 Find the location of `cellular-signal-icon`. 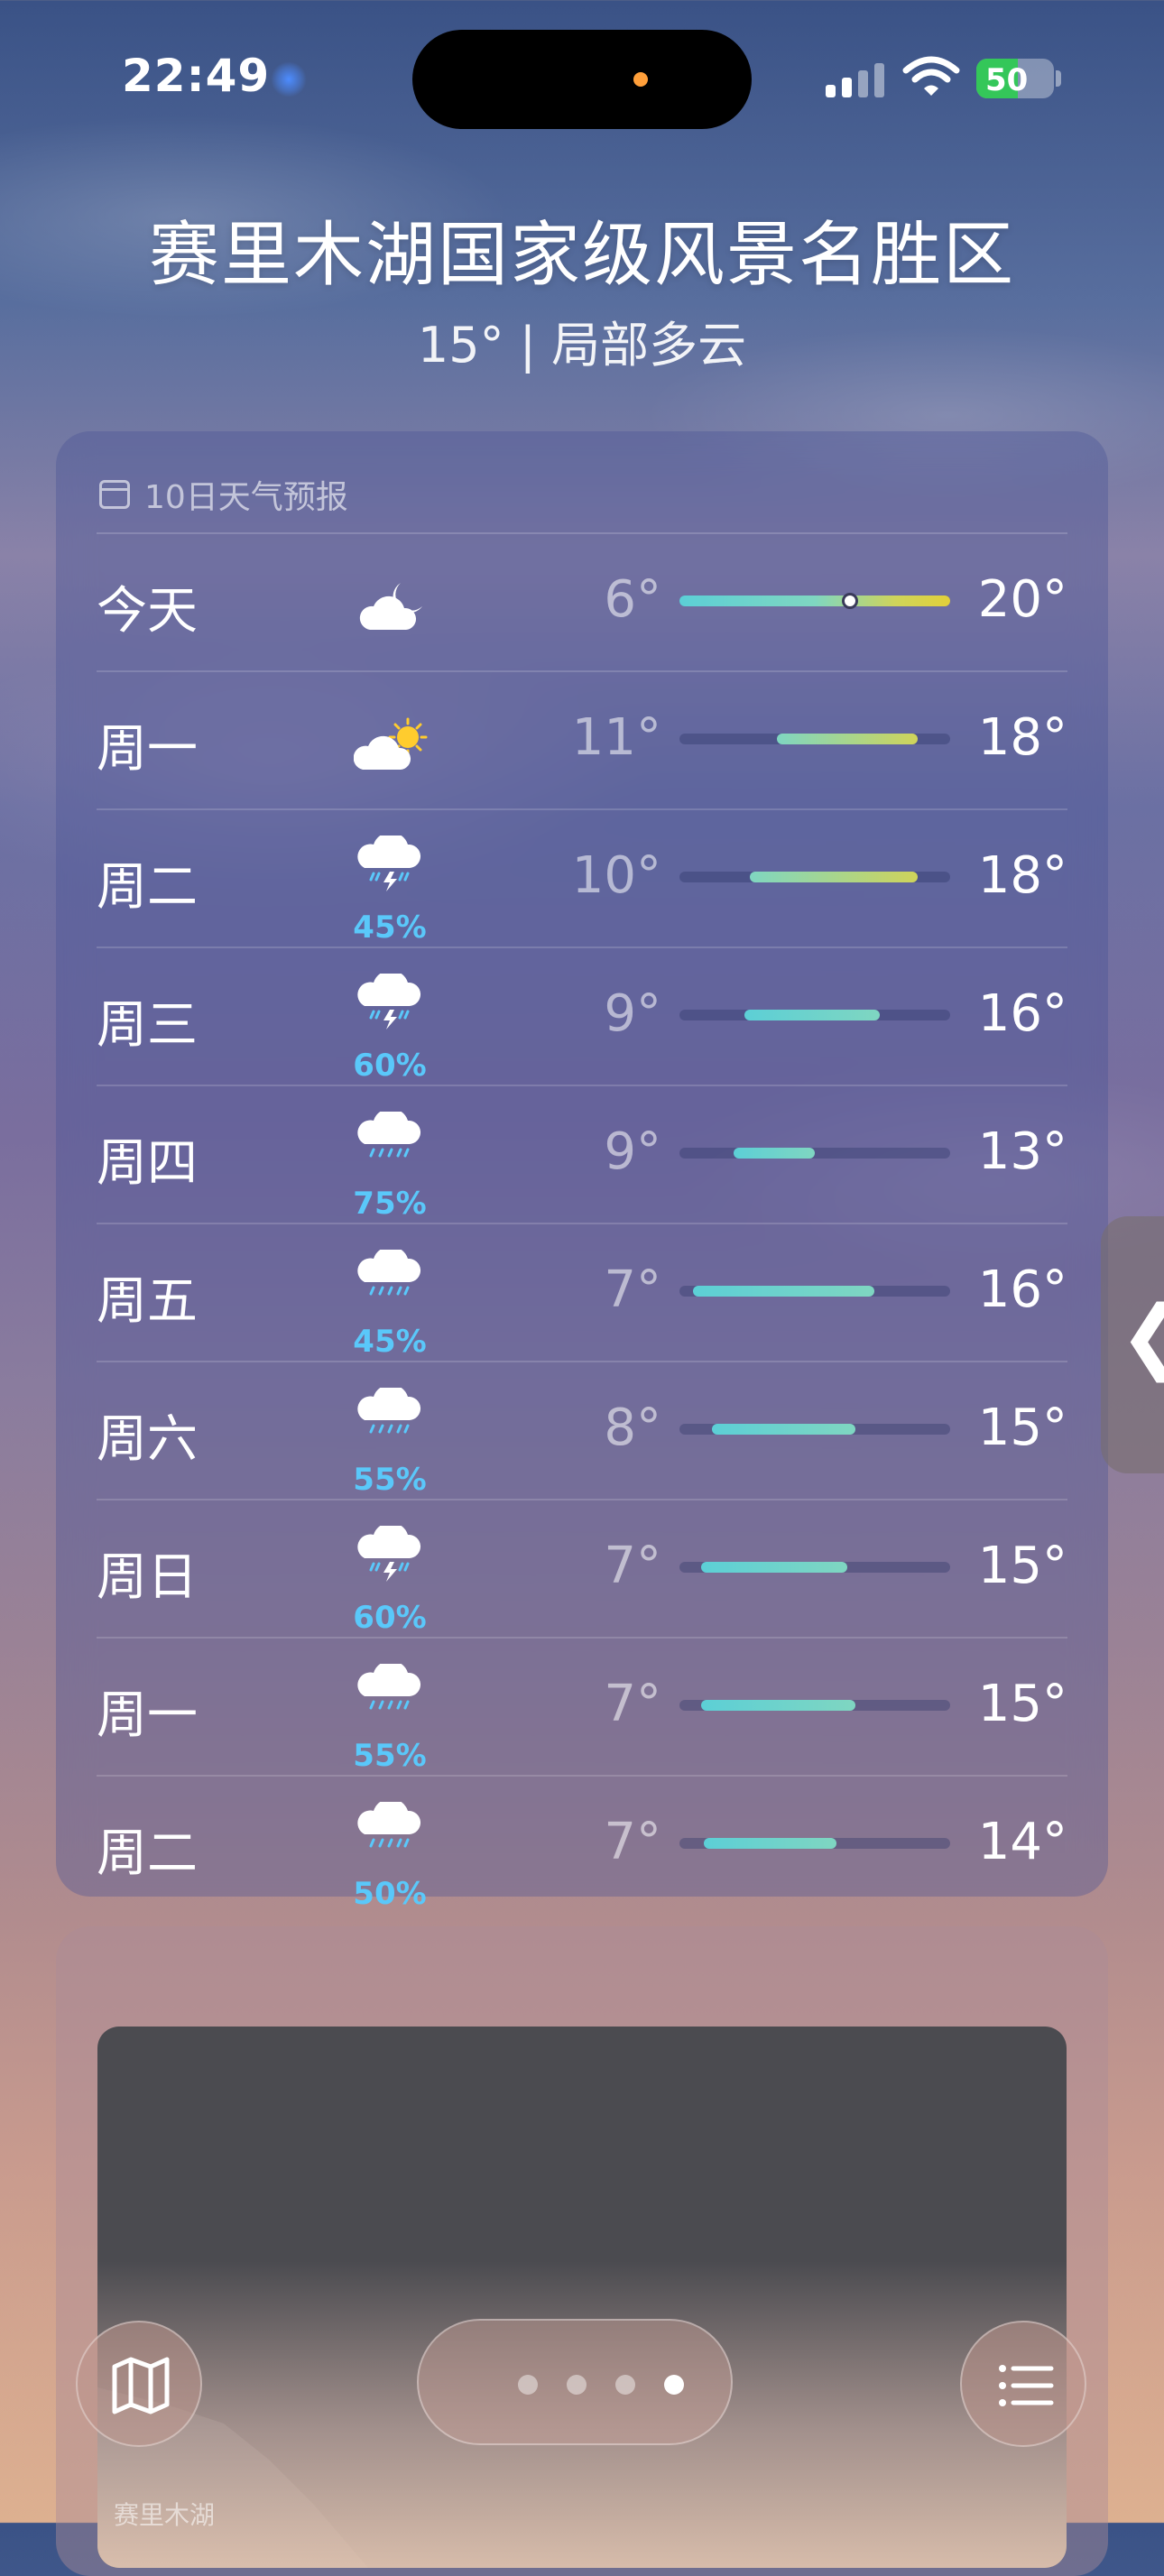

cellular-signal-icon is located at coordinates (856, 79).